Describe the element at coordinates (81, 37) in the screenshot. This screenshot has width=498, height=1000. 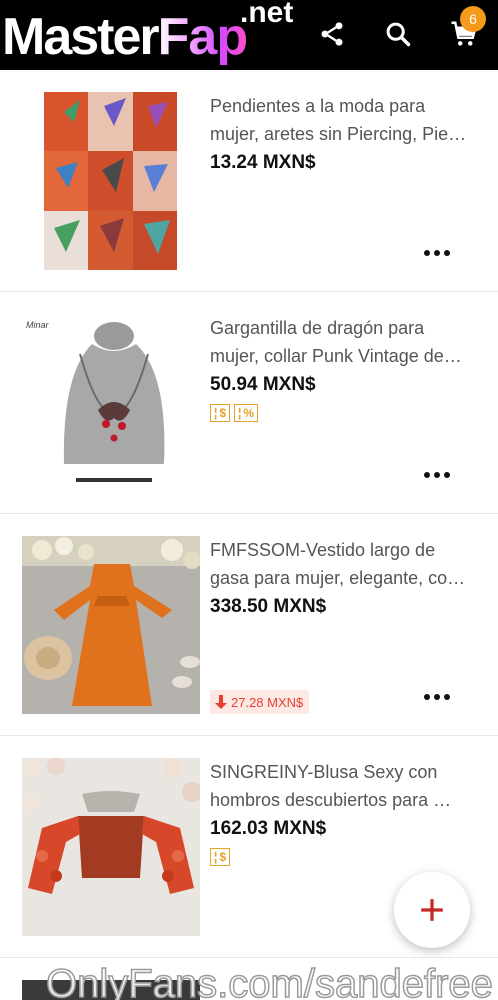
I see `logo-main-text: Master` at that location.